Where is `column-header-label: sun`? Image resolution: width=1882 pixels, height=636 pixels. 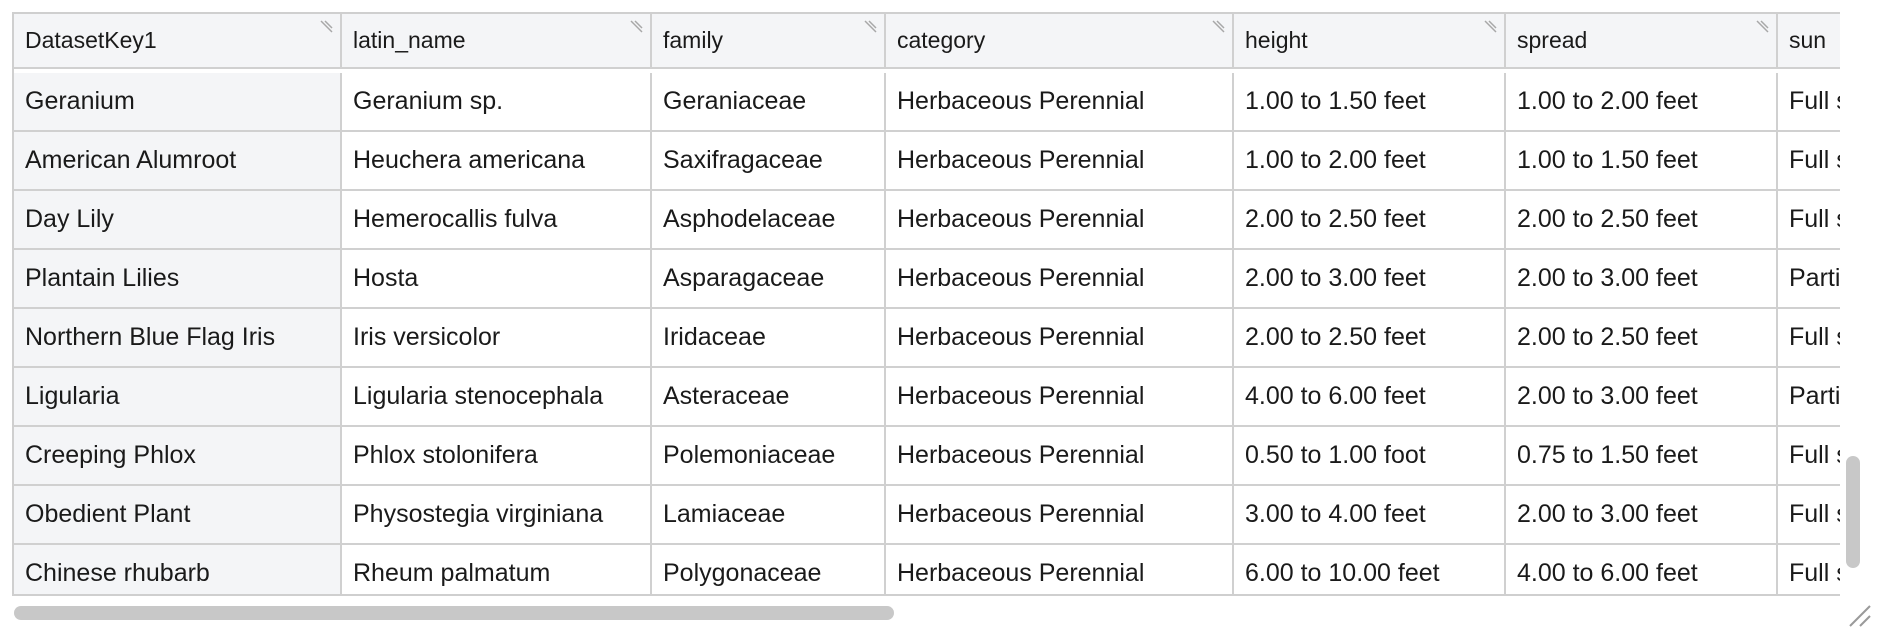
column-header-label: sun is located at coordinates (1808, 40).